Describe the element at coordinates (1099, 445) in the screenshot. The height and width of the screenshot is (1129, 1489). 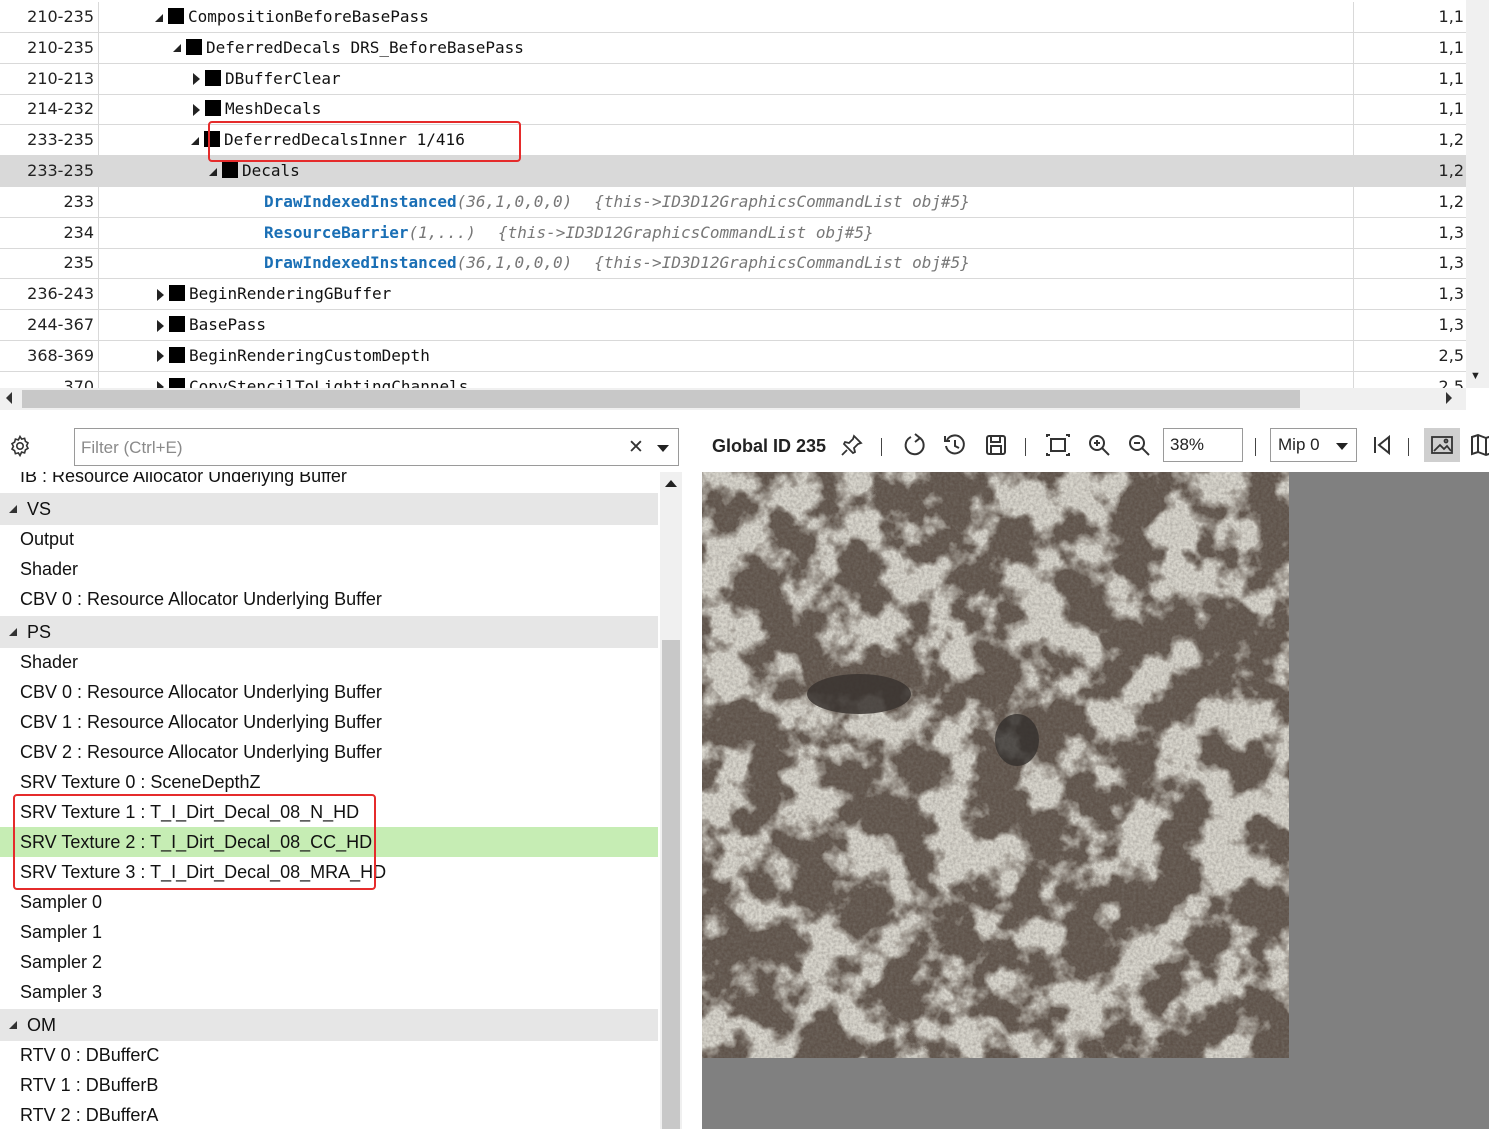
I see `zoom-in-icon` at that location.